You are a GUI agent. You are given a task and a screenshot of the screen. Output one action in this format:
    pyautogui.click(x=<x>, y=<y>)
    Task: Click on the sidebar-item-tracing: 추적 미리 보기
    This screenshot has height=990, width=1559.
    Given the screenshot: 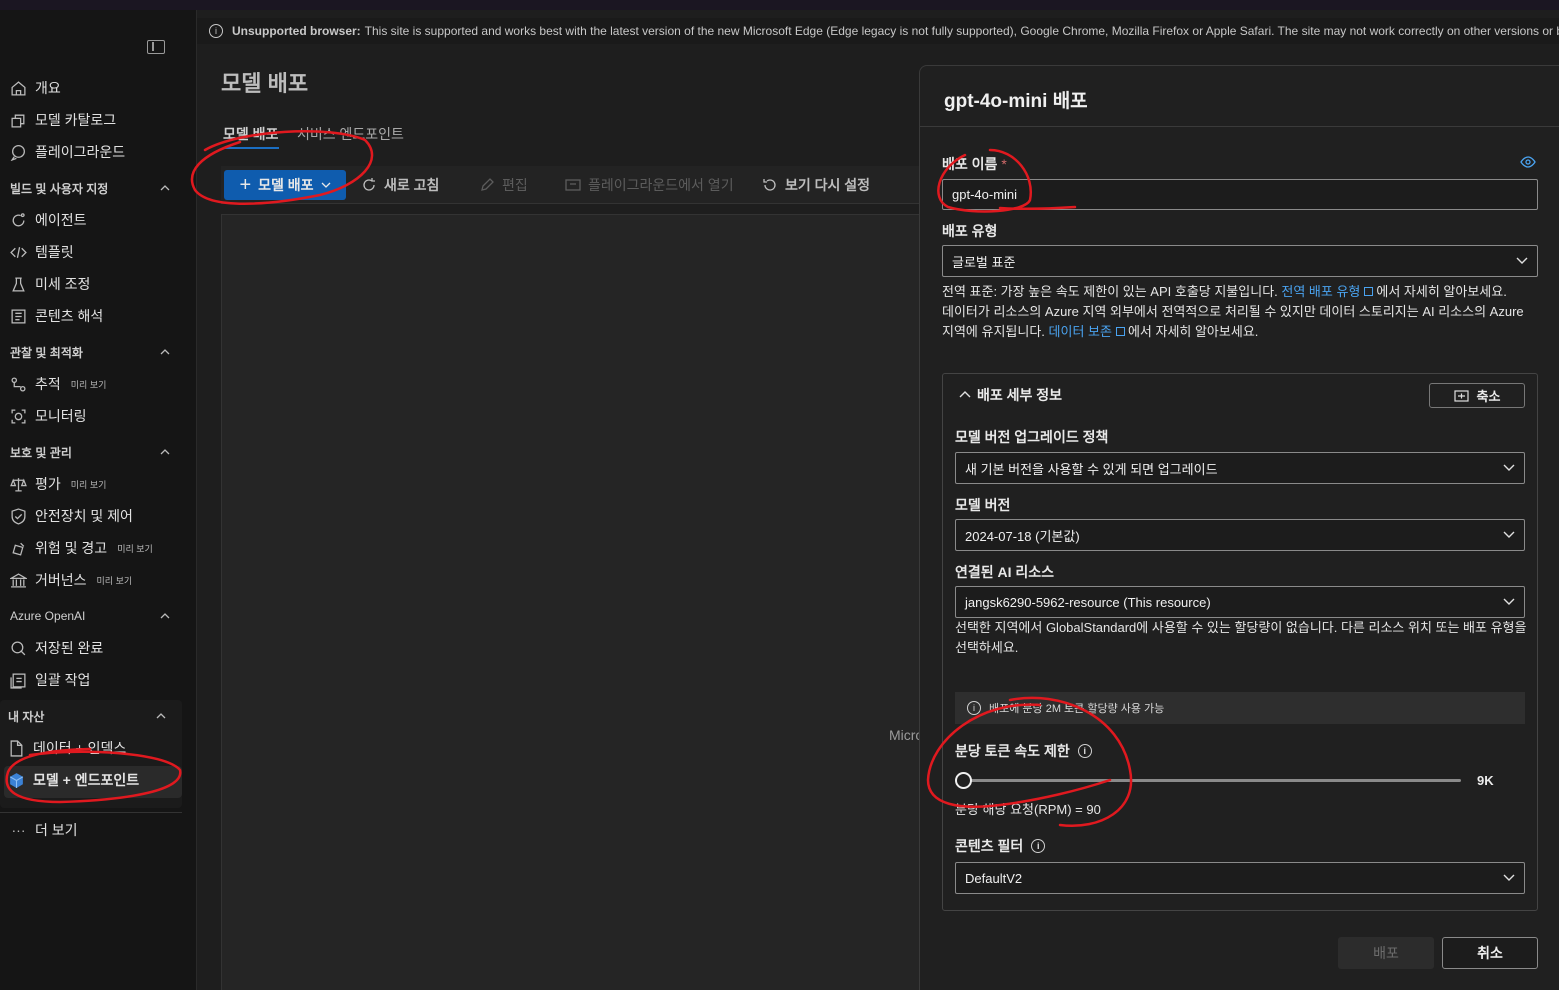 What is the action you would take?
    pyautogui.click(x=58, y=384)
    